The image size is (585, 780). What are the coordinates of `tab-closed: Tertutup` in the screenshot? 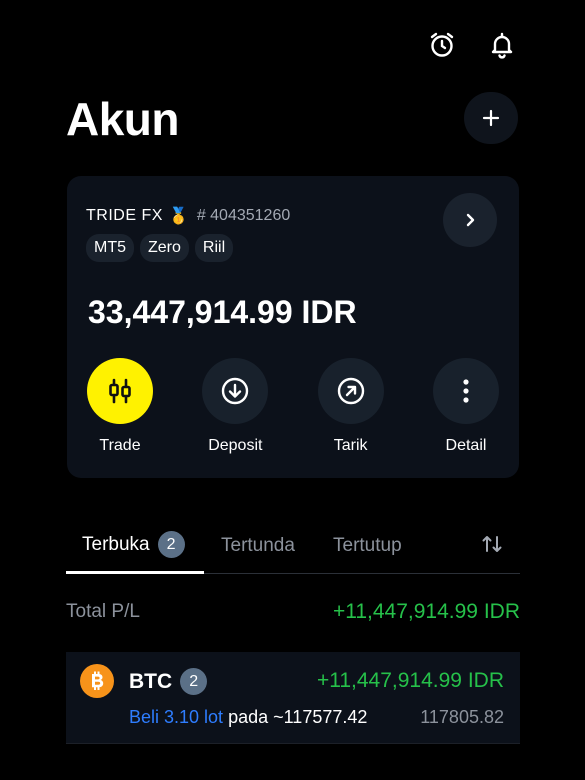 It's located at (367, 546).